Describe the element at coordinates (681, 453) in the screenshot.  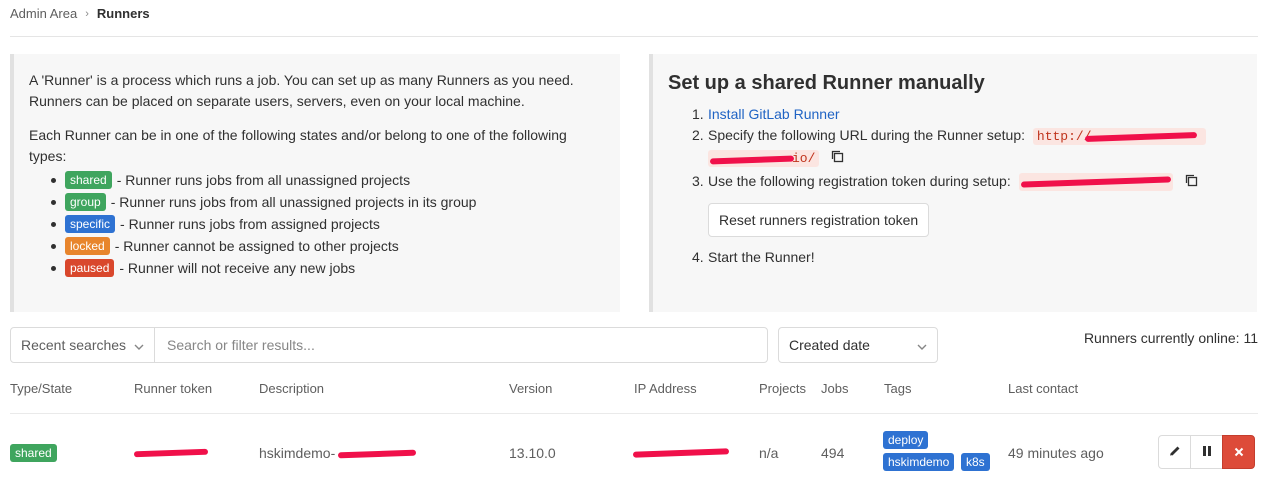
I see `ip-address-redacted` at that location.